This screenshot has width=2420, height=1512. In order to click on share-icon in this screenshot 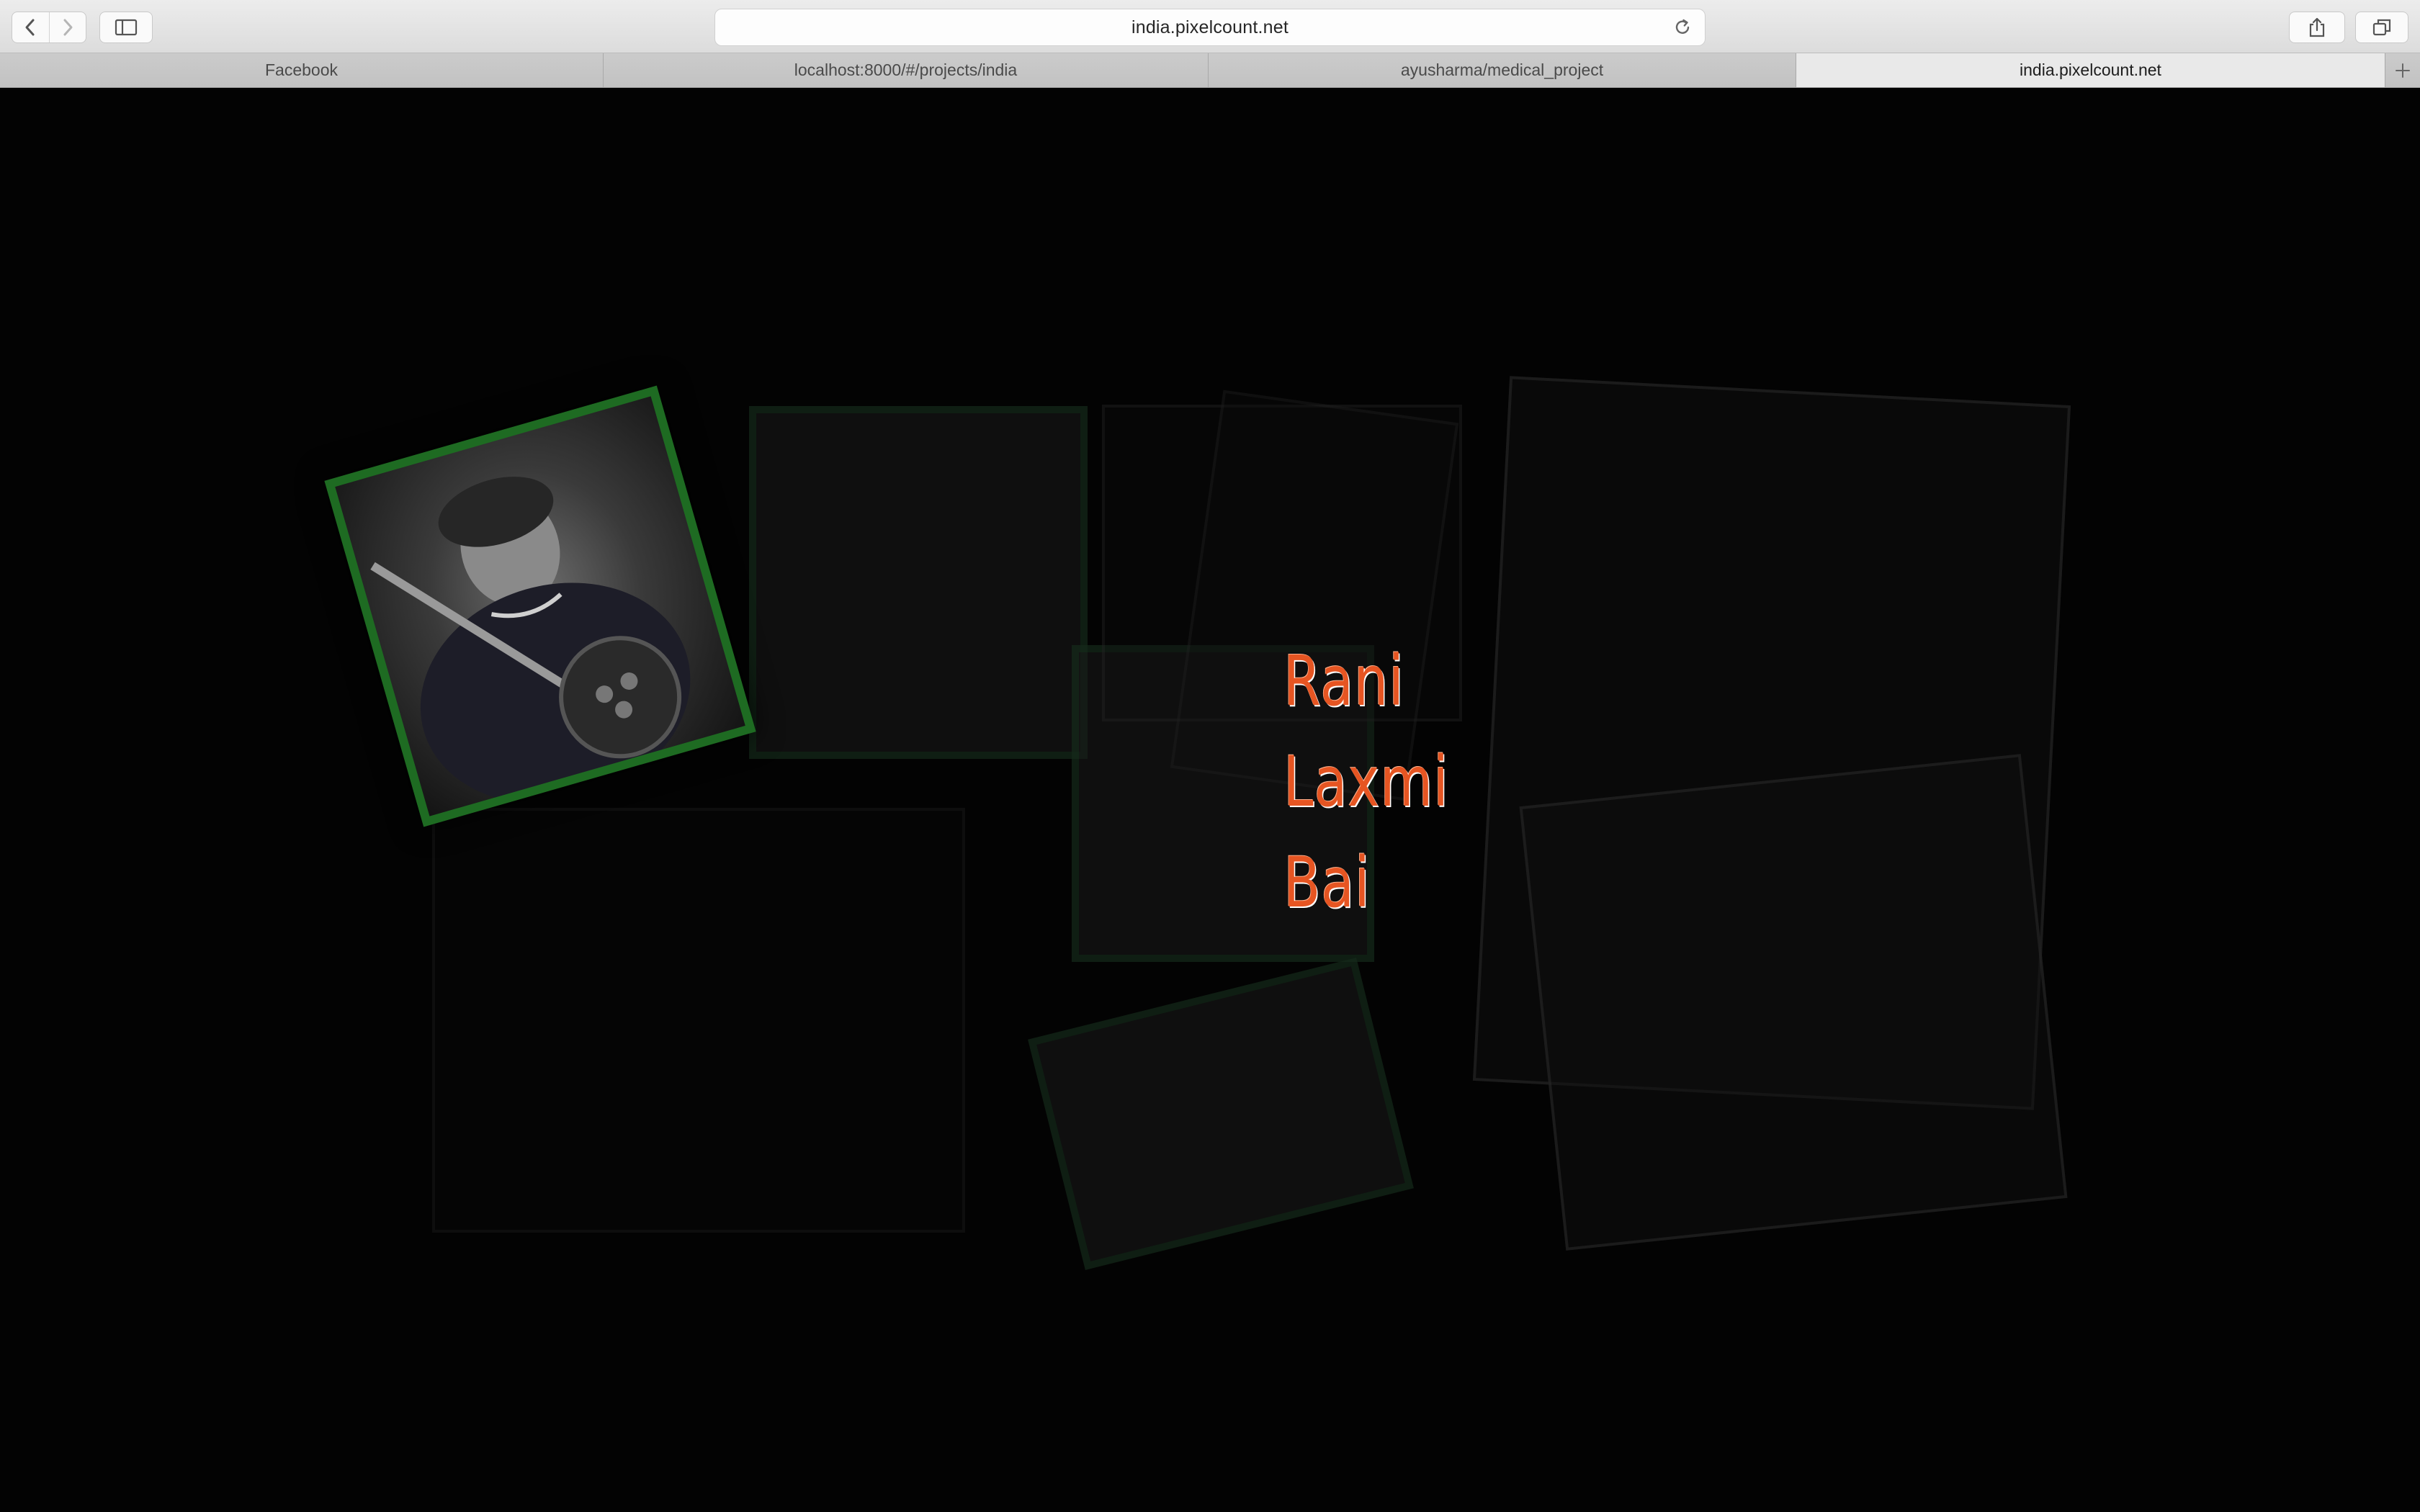, I will do `click(2317, 27)`.